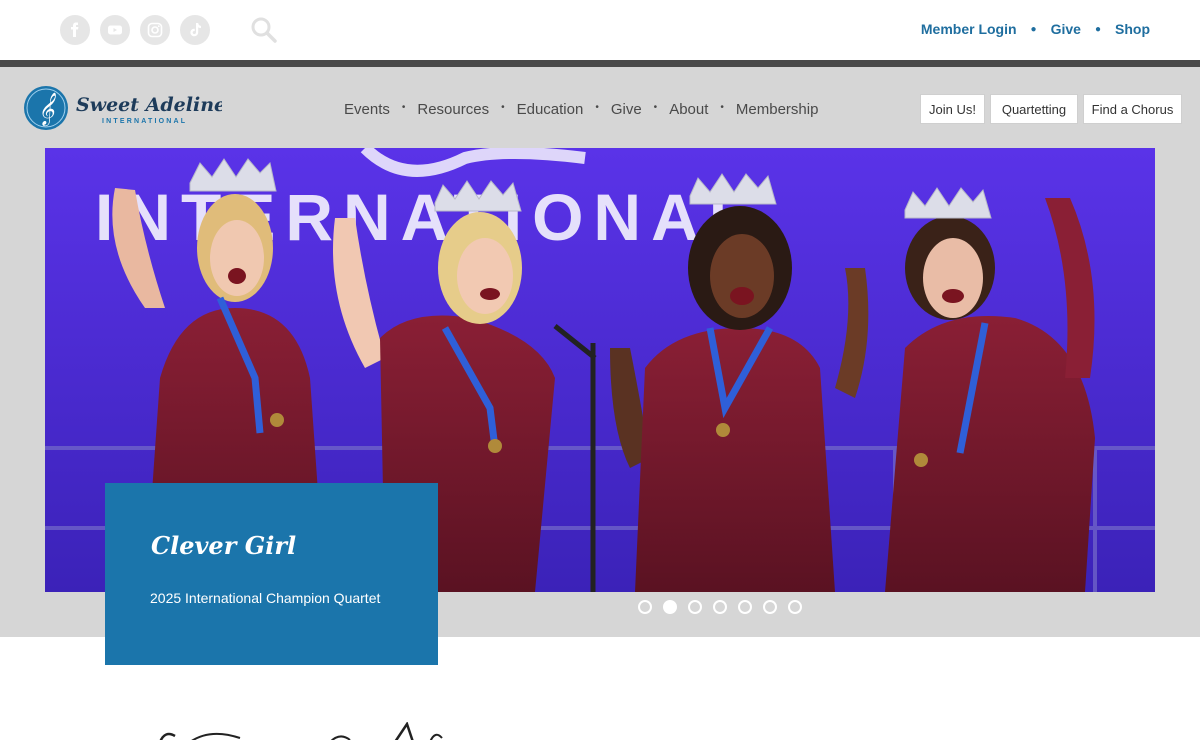  Describe the element at coordinates (144, 121) in the screenshot. I see `logo-subtitle: INTERNATIONAL` at that location.